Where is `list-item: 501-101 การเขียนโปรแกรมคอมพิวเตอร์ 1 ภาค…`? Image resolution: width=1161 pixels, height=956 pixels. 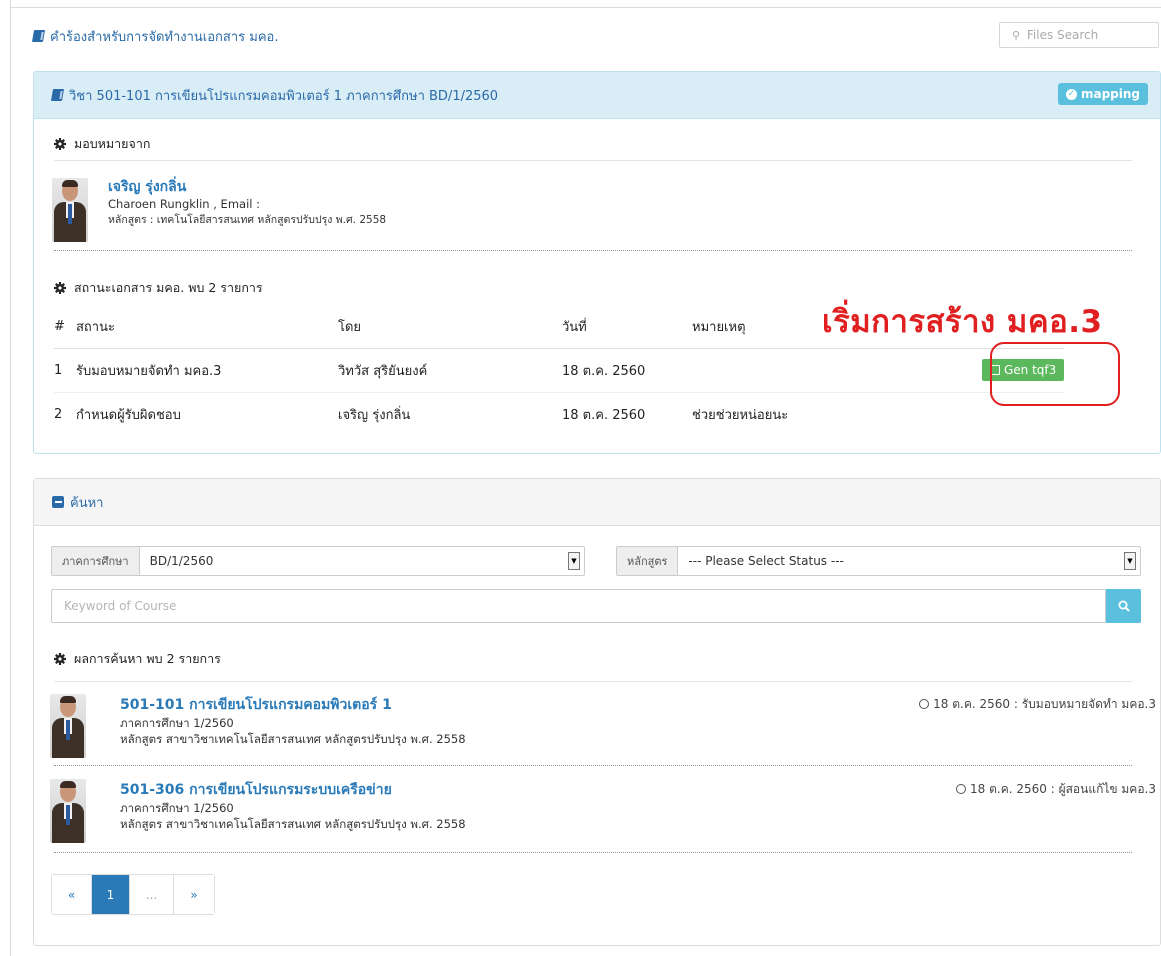
list-item: 501-101 การเขียนโปรแกรมคอมพิวเตอร์ 1 ภาค… is located at coordinates (603, 725).